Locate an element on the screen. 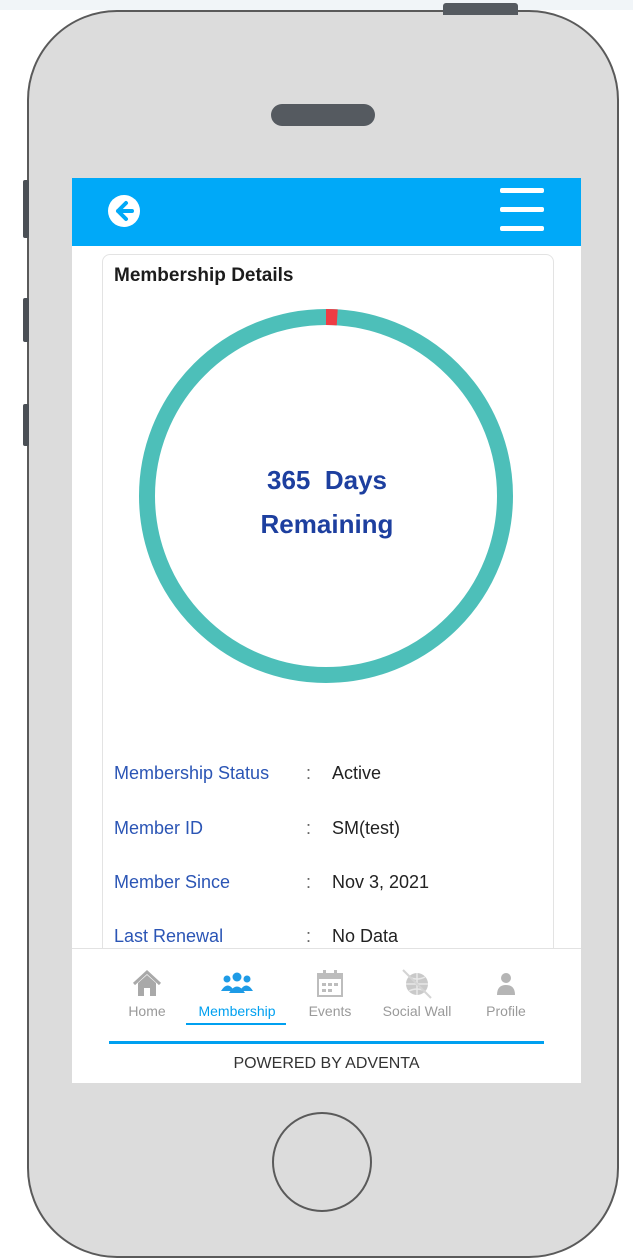  detail-row-membership-status: Membership Status : Active is located at coordinates (334, 777).